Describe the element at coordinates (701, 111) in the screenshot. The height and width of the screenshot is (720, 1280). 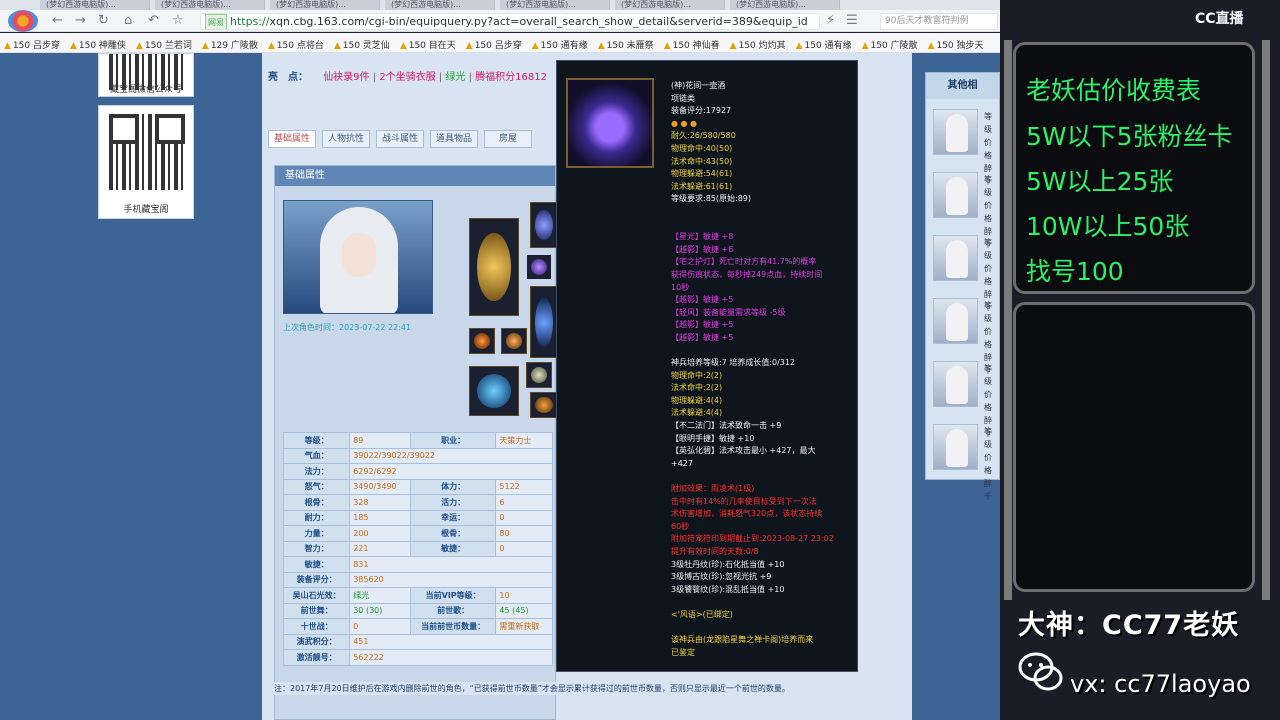
I see `tooltip-line: 装备评分:17927` at that location.